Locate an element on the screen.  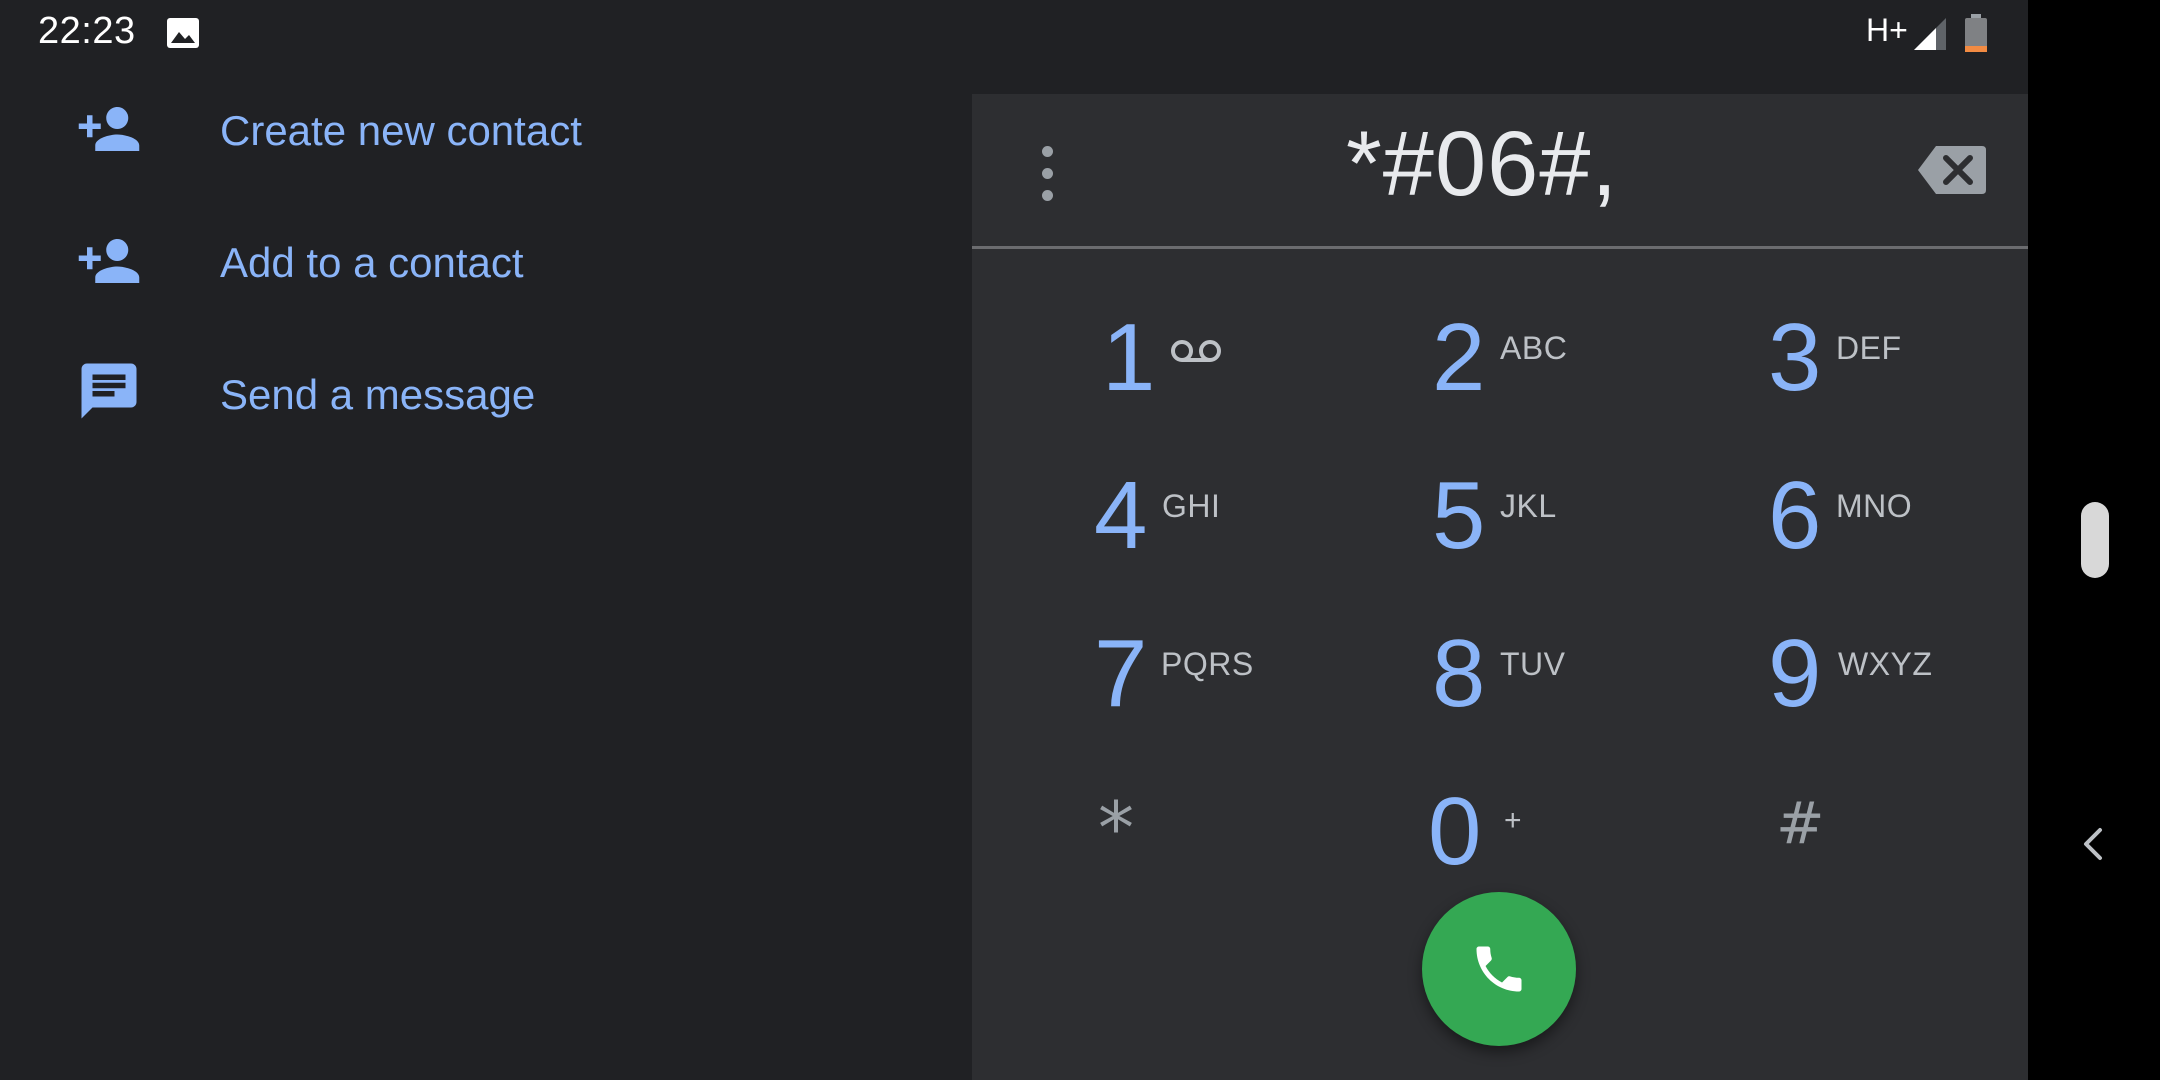
key-digit: * is located at coordinates (1116, 828).